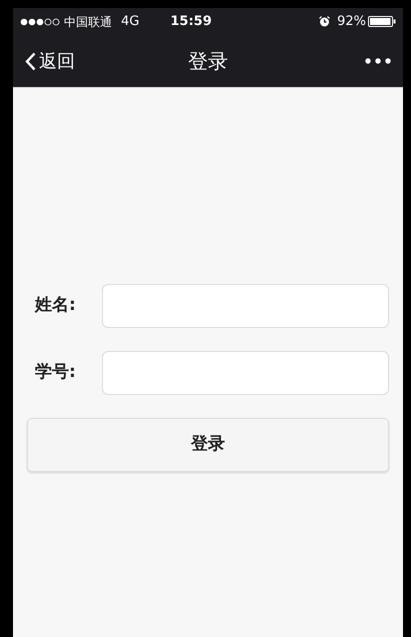  What do you see at coordinates (40, 22) in the screenshot?
I see `signal-icon` at bounding box center [40, 22].